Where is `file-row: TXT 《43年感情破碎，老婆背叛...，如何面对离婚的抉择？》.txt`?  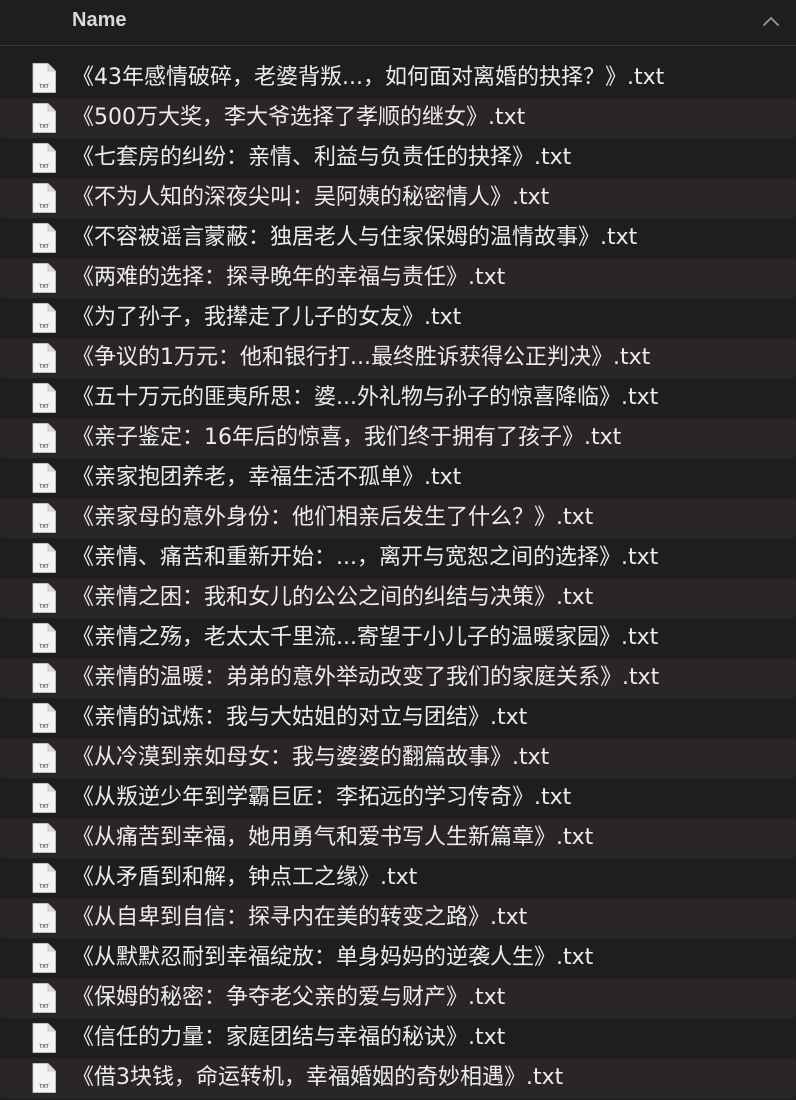 file-row: TXT 《43年感情破碎，老婆背叛...，如何面对离婚的抉择？》.txt is located at coordinates (398, 78).